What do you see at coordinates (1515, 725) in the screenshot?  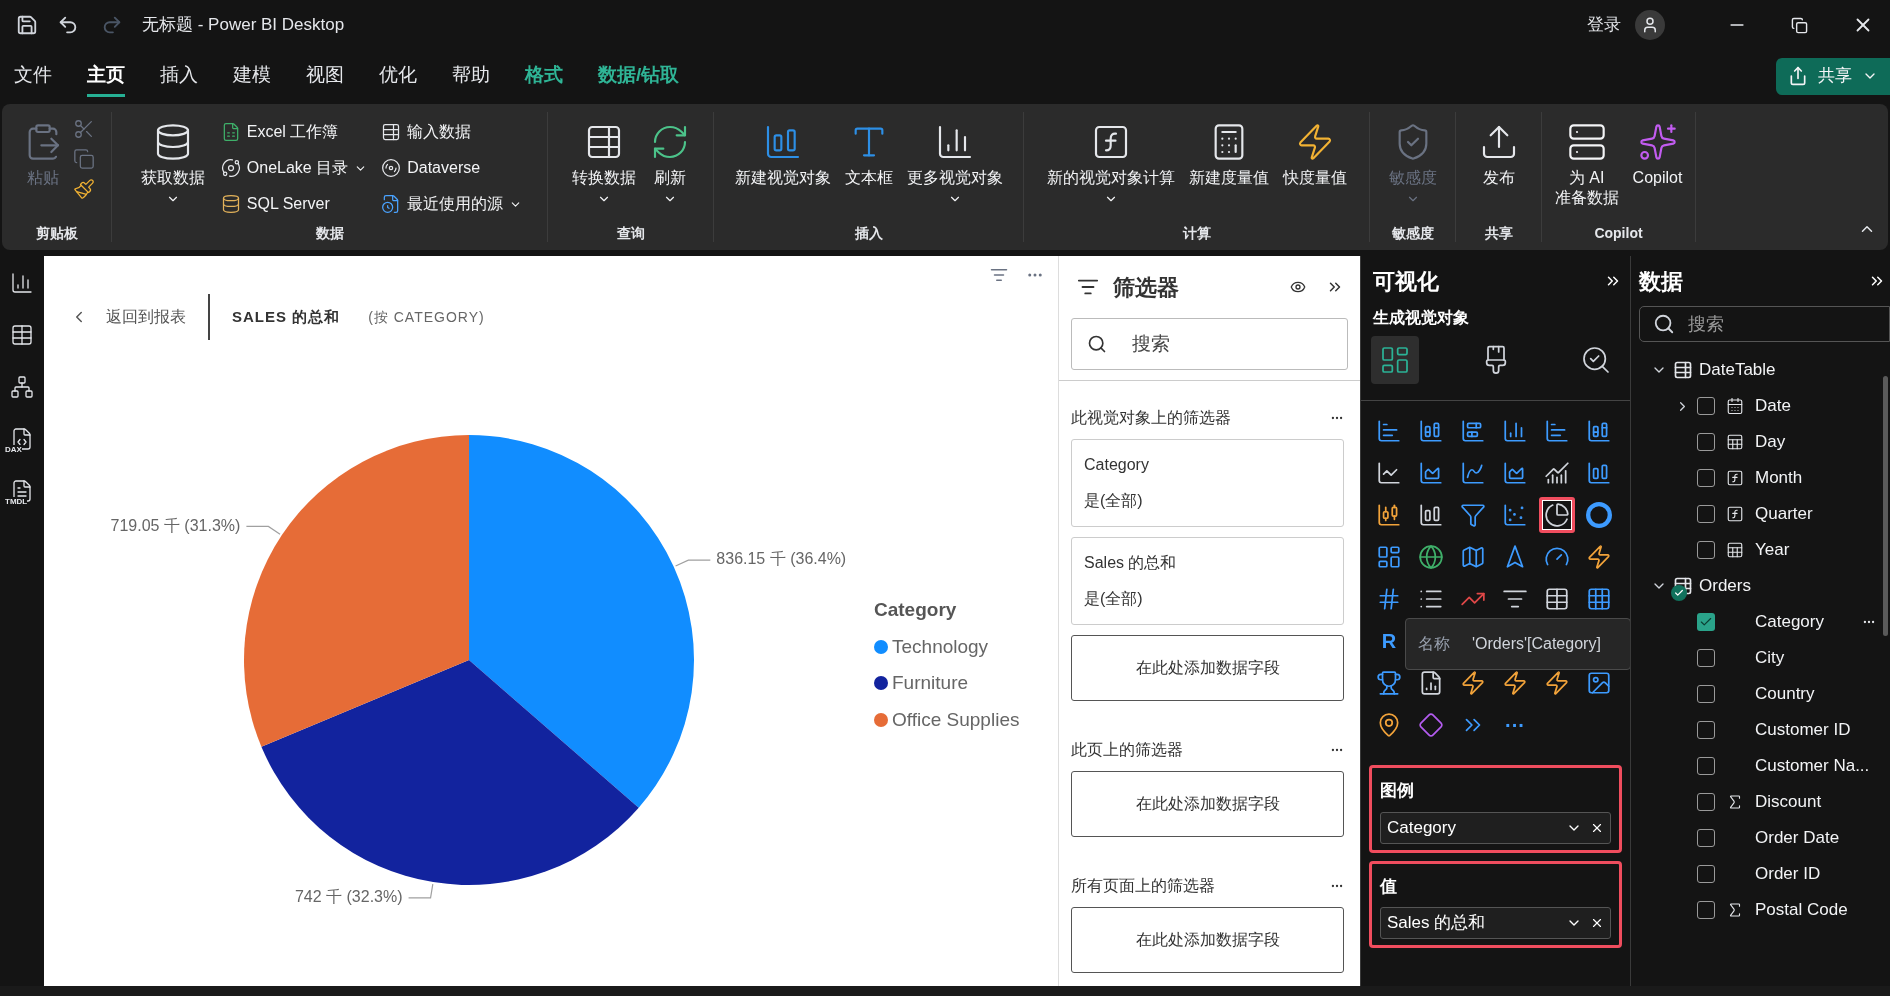 I see `visual-type-button: ···` at bounding box center [1515, 725].